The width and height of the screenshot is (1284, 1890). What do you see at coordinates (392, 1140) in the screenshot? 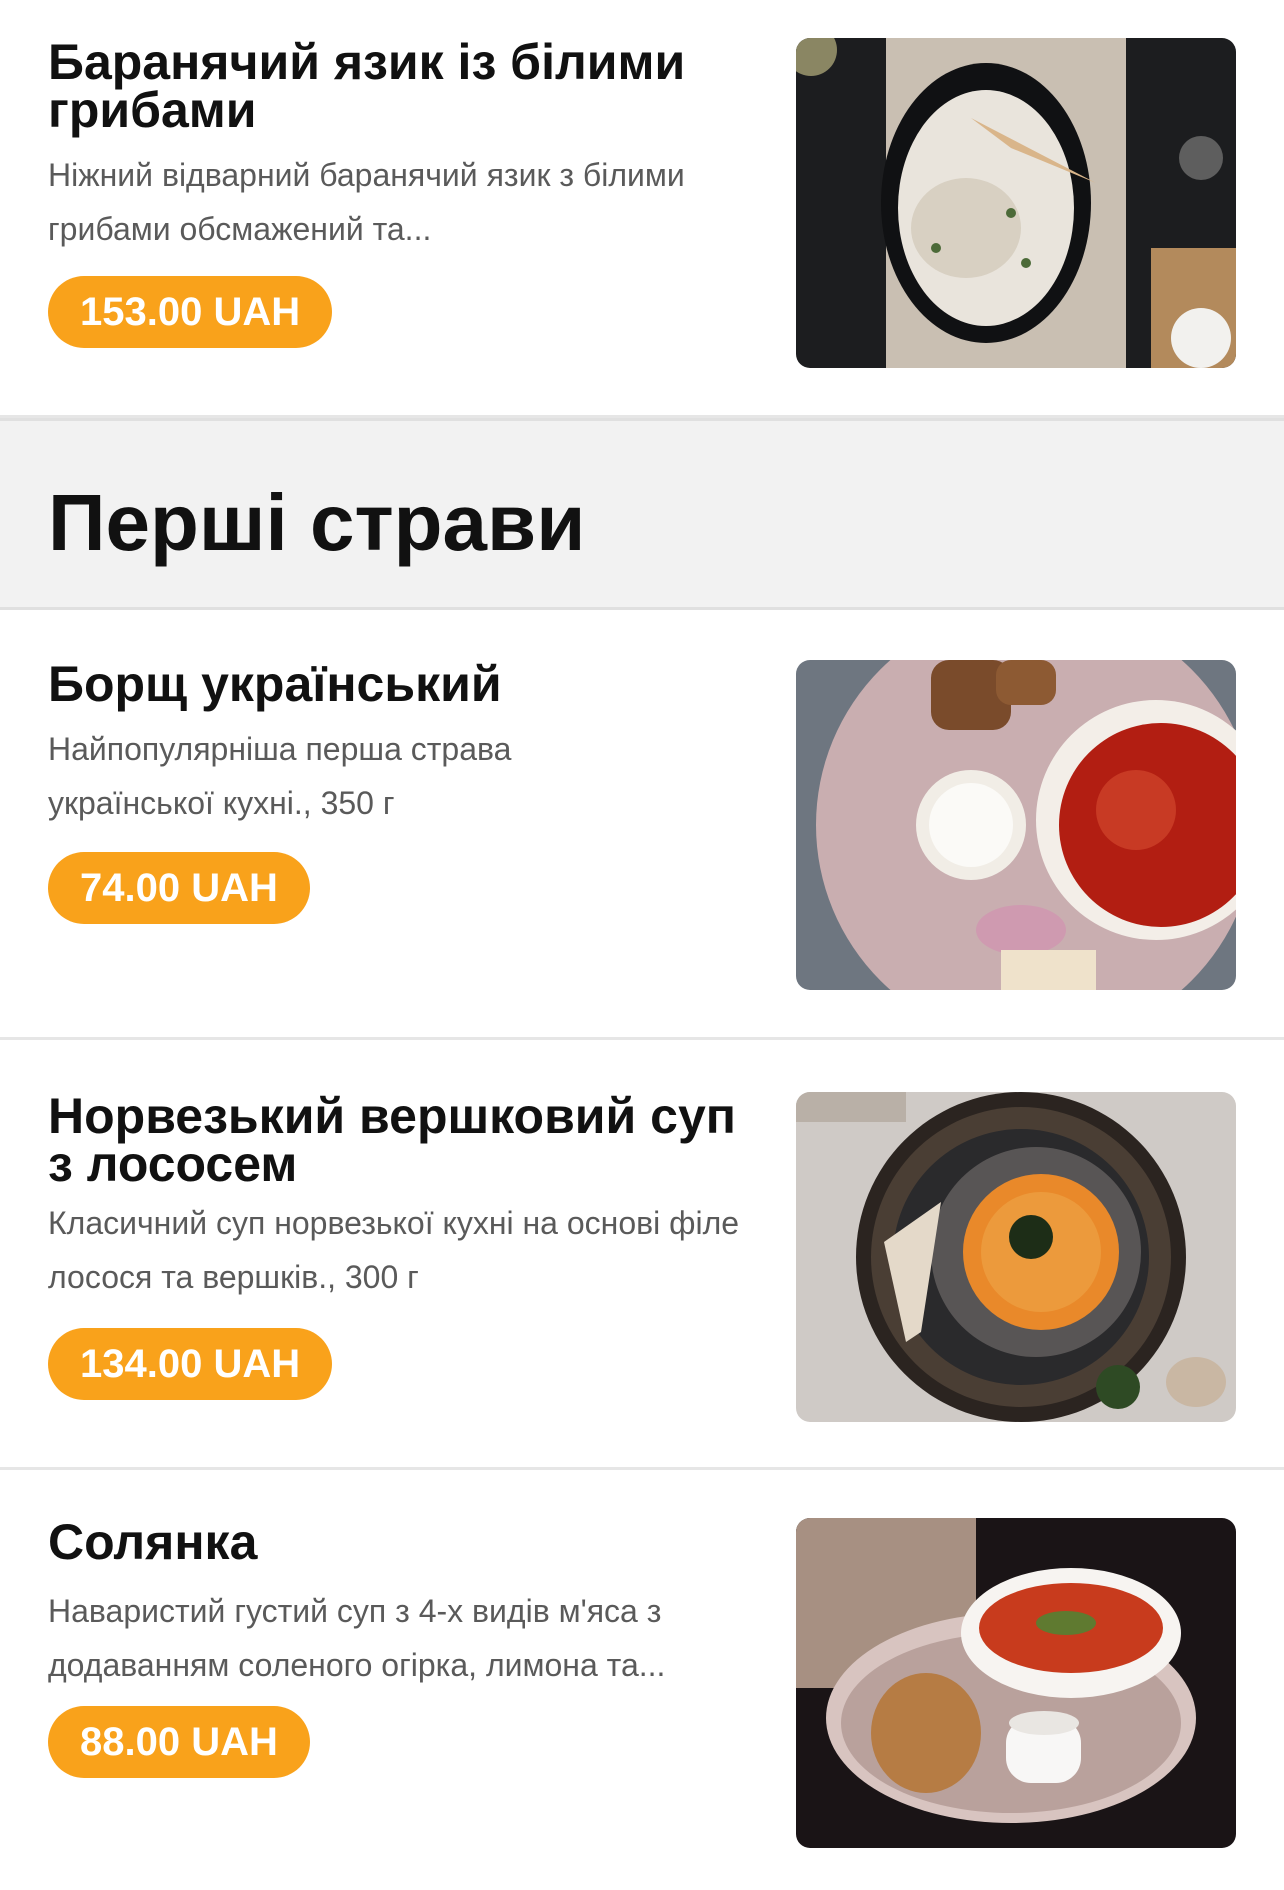
I see `menu-item-title: Норвезький вершковий суп з лососем` at bounding box center [392, 1140].